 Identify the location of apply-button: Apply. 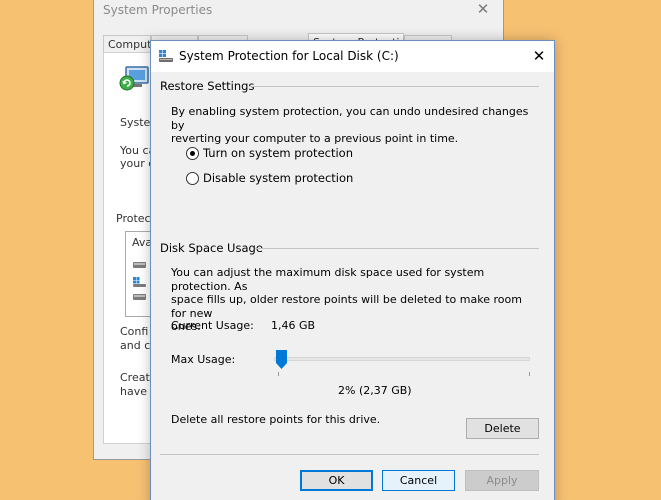
(502, 480).